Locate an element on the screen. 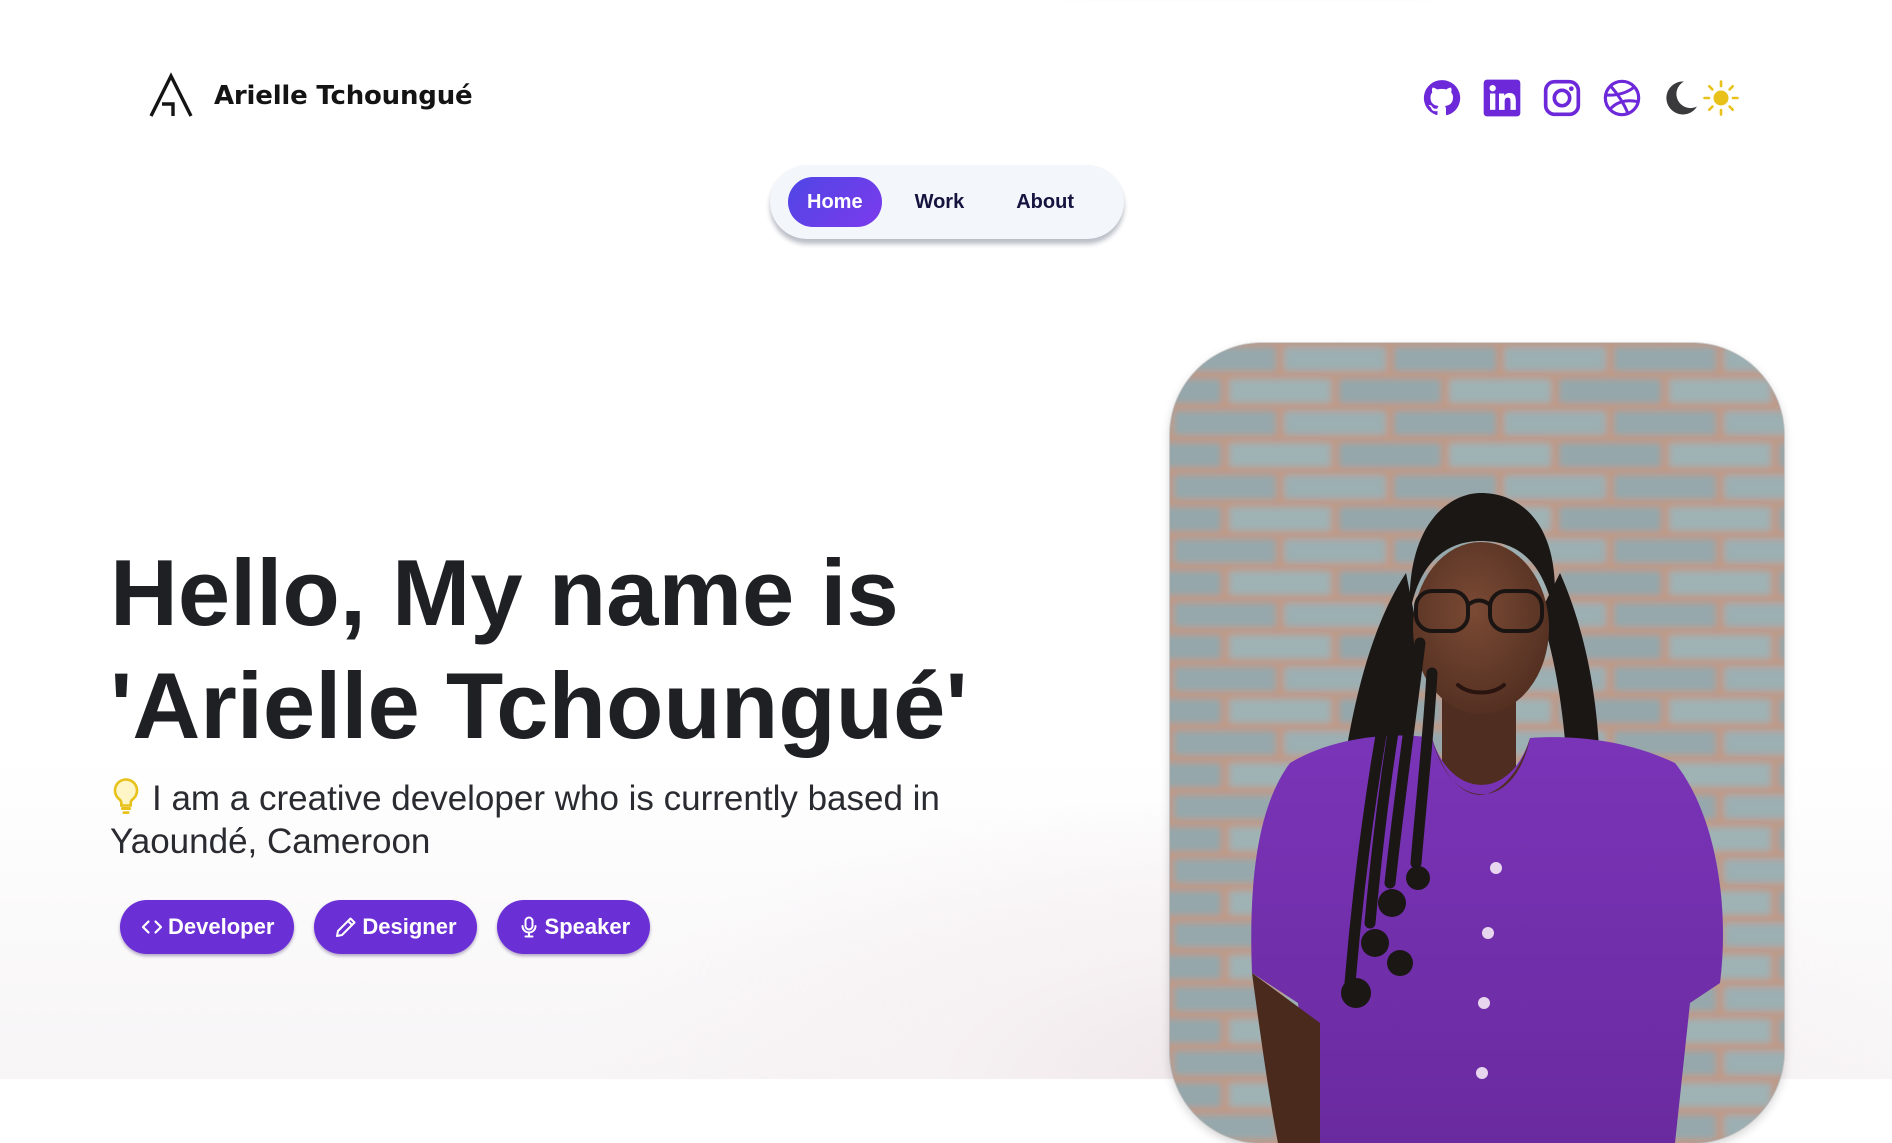  microphone-icon is located at coordinates (529, 927).